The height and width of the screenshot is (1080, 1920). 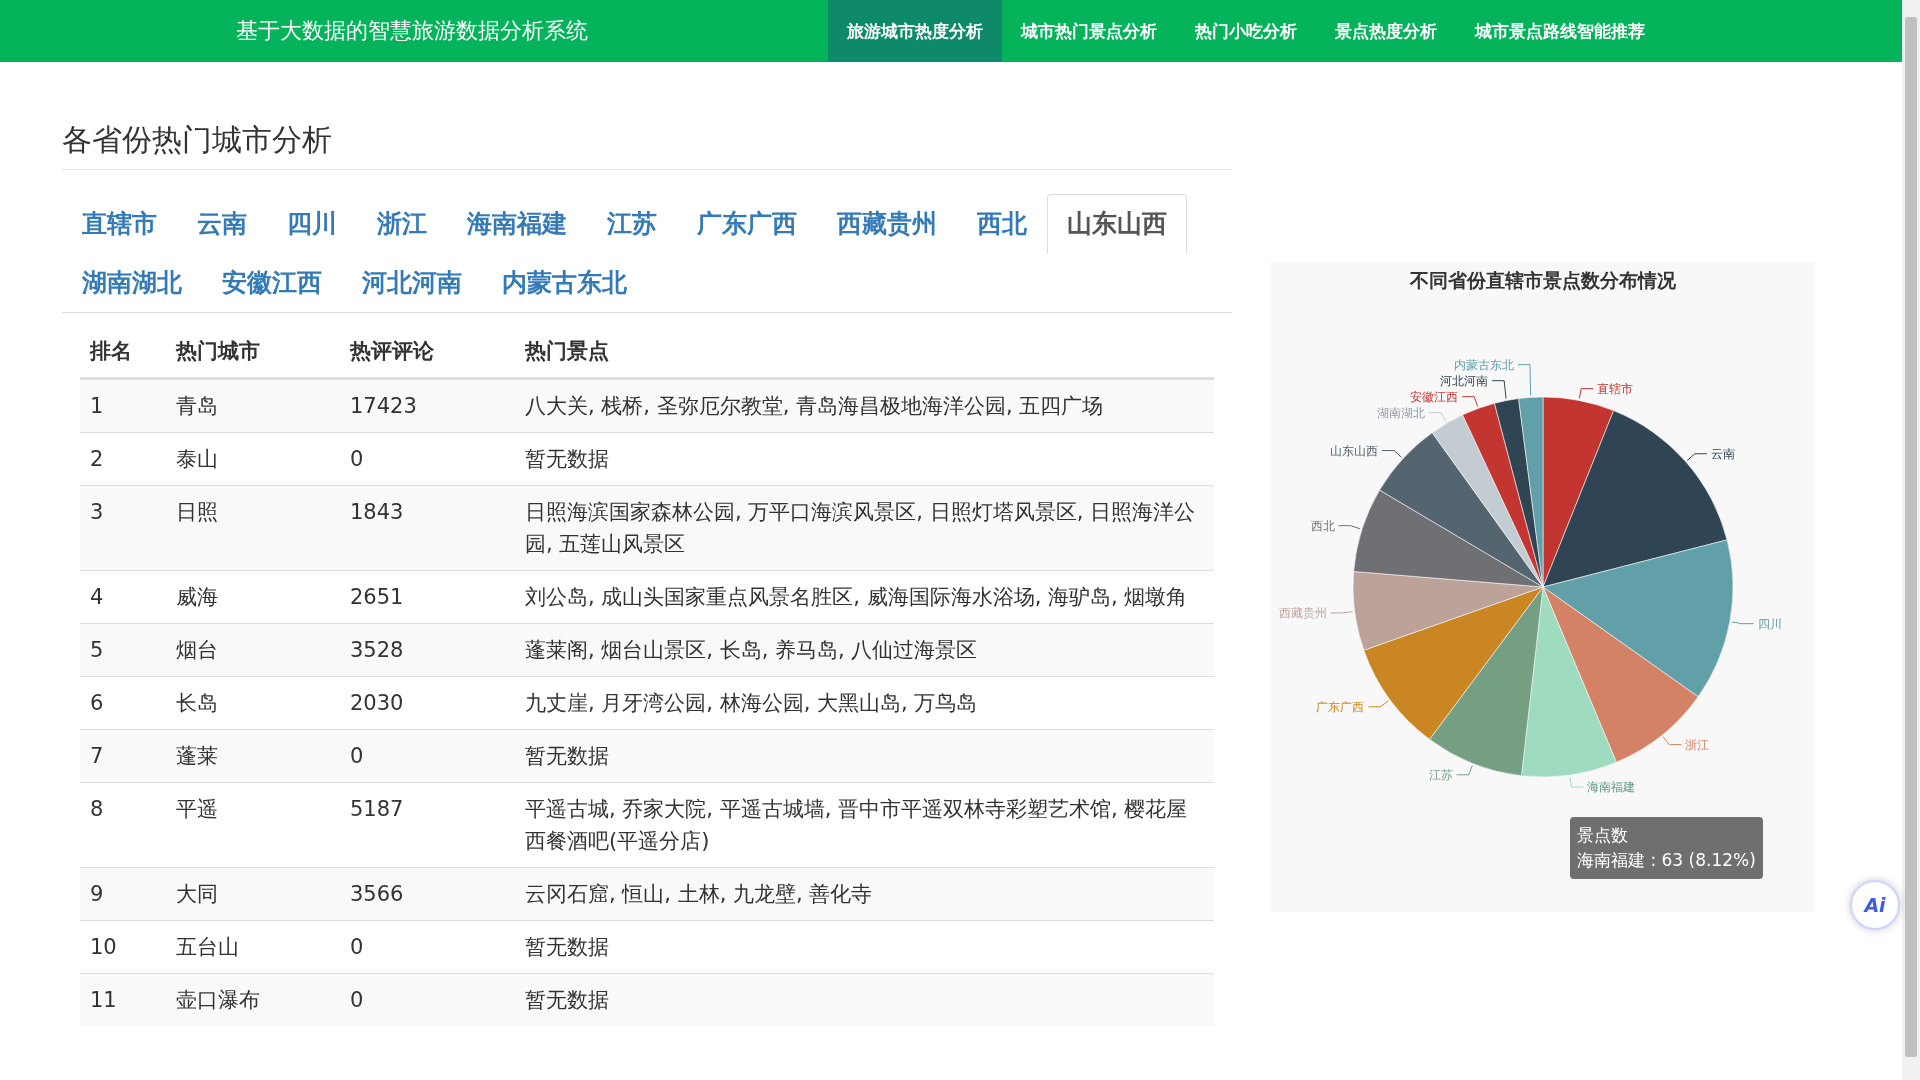 What do you see at coordinates (197, 809) in the screenshot?
I see `table-cell-text: 平遥` at bounding box center [197, 809].